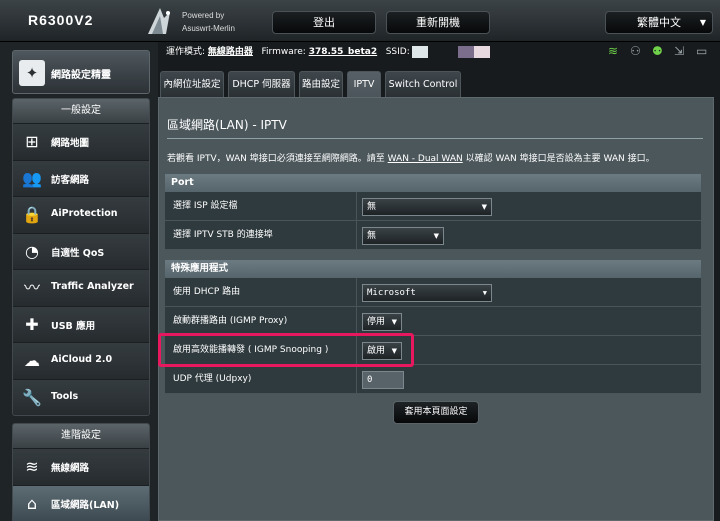 This screenshot has height=521, width=720. Describe the element at coordinates (192, 84) in the screenshot. I see `tab-lan-ip: 內網位址設定` at that location.